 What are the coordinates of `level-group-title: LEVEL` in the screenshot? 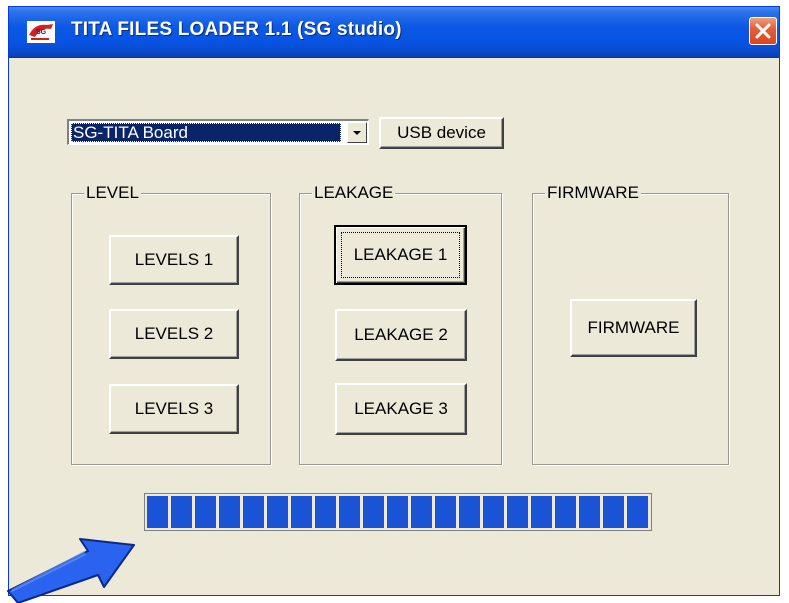 It's located at (112, 193).